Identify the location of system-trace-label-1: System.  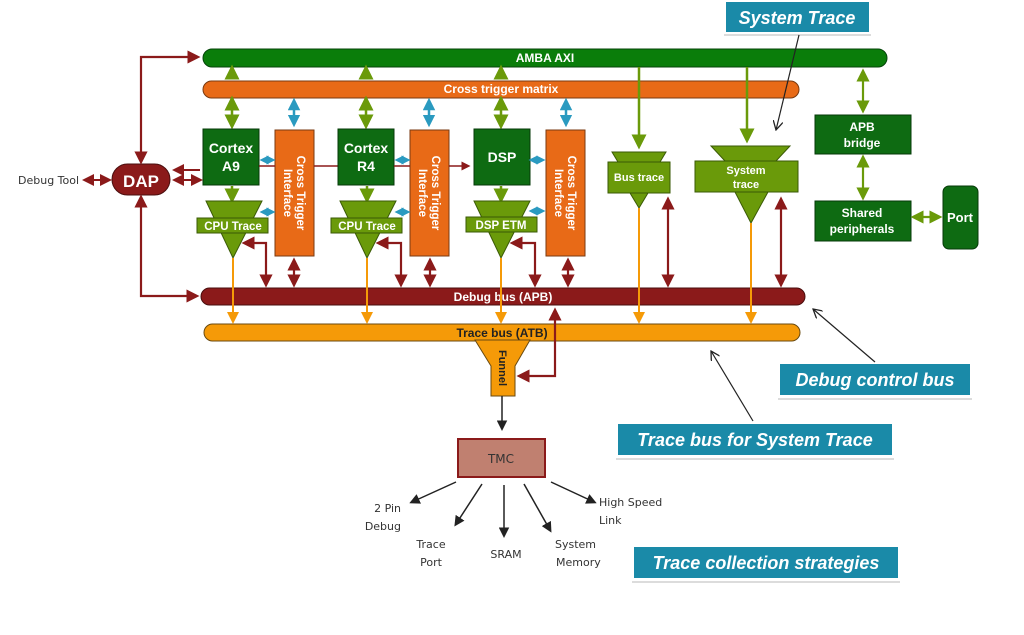
(745, 171).